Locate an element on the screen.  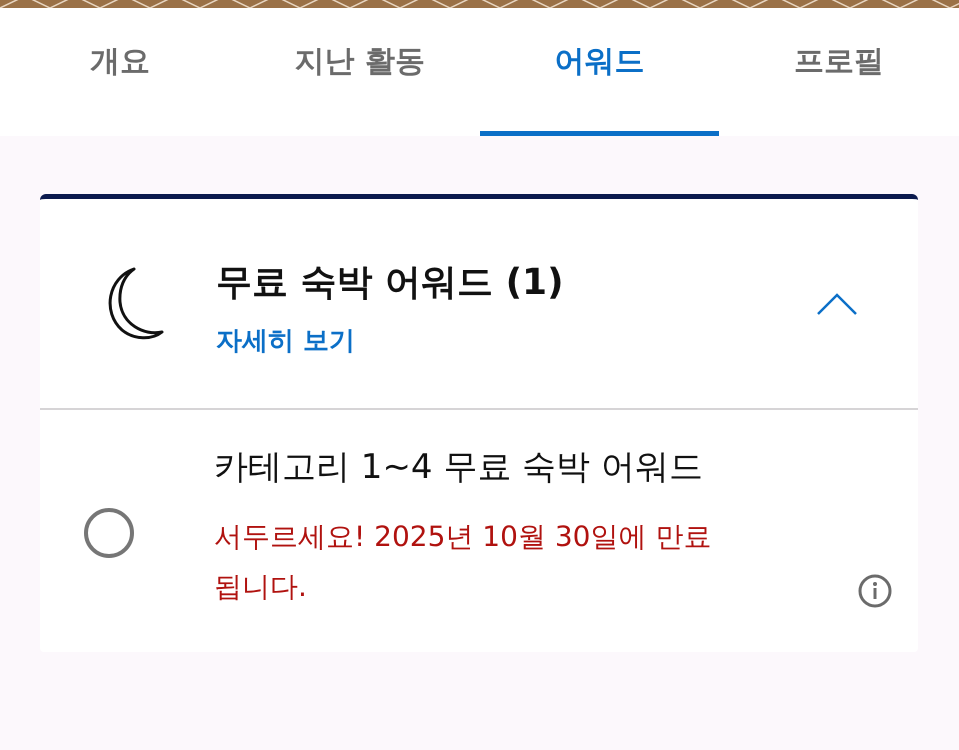
collapse-button is located at coordinates (837, 304).